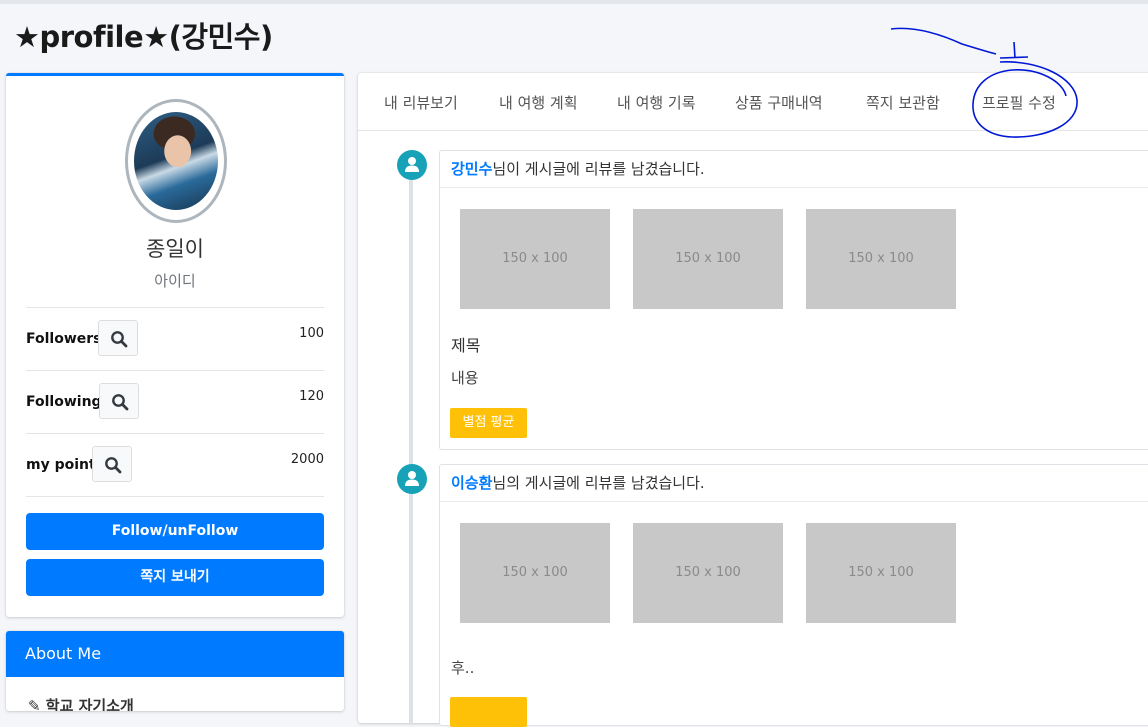  What do you see at coordinates (175, 249) in the screenshot?
I see `profile-name: 종일이` at bounding box center [175, 249].